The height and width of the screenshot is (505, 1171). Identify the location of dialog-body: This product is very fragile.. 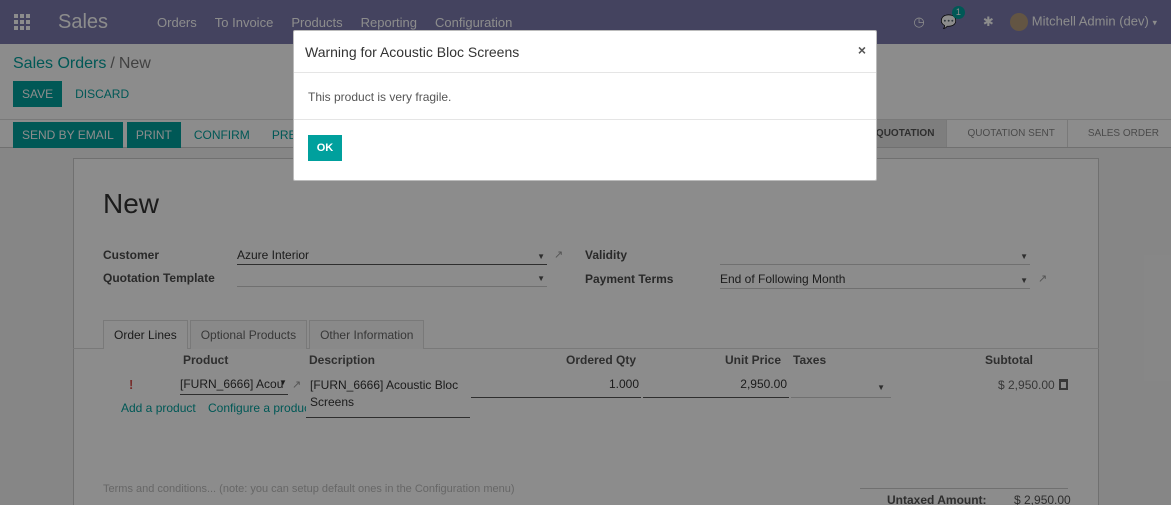
(585, 96).